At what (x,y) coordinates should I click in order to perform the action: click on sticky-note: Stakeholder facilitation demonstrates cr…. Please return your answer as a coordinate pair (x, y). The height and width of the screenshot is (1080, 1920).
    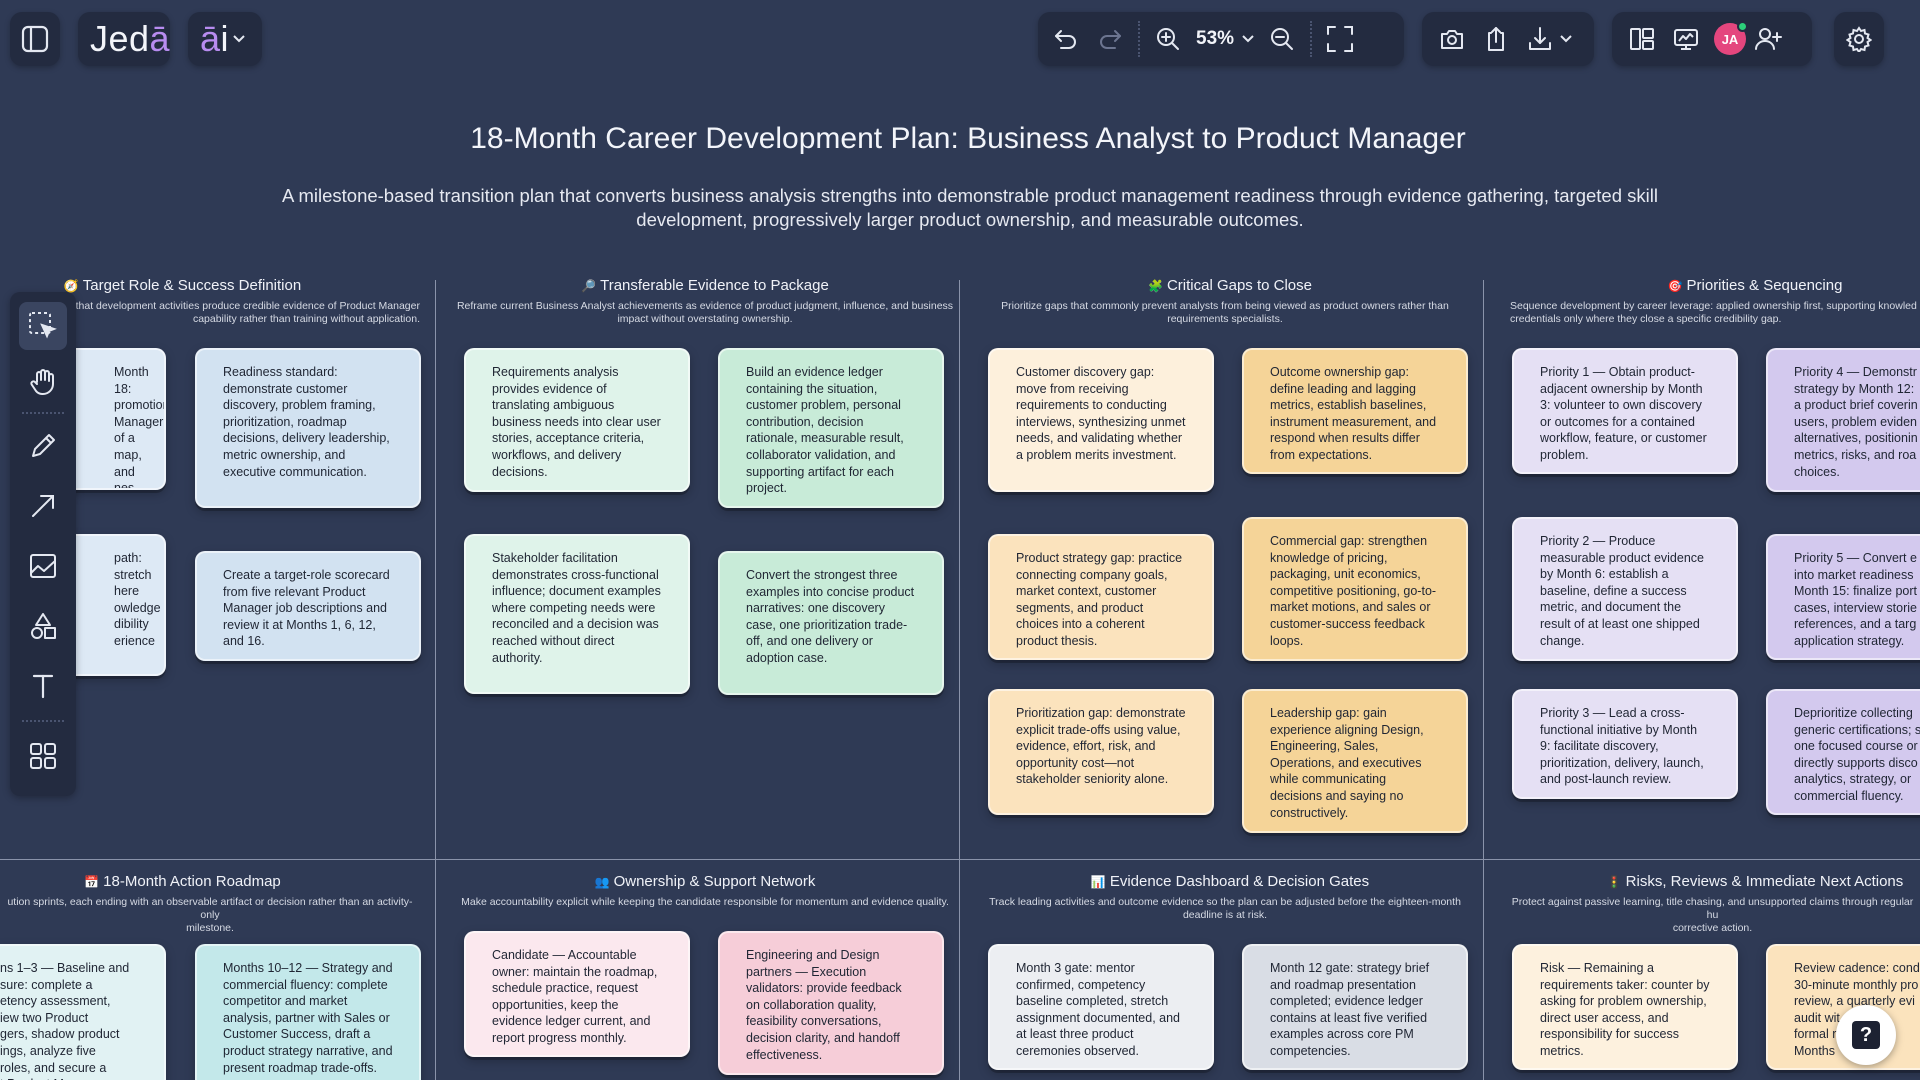
    Looking at the image, I should click on (577, 614).